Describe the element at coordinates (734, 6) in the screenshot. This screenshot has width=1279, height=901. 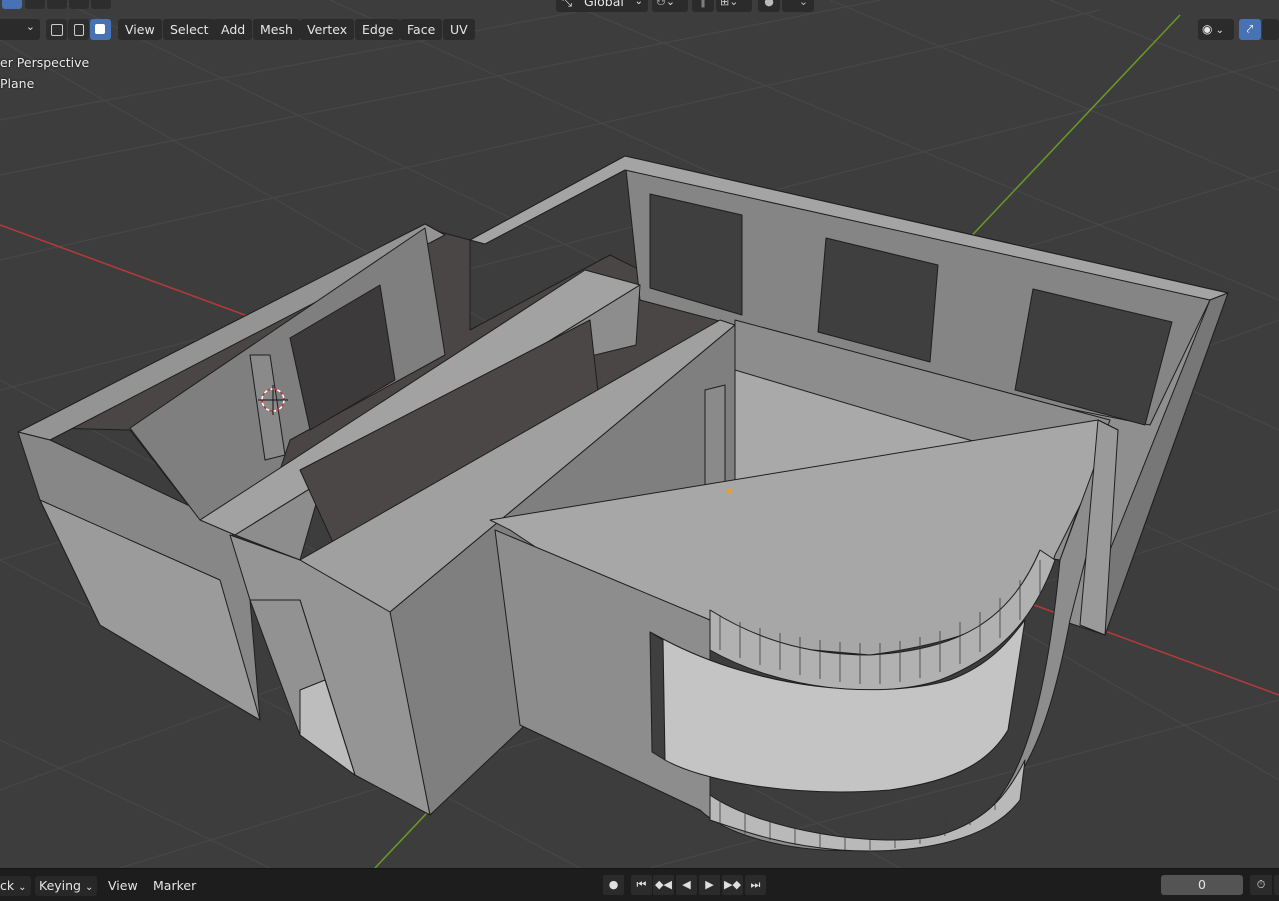
I see `snap-target-dropdown: ⊞⌄` at that location.